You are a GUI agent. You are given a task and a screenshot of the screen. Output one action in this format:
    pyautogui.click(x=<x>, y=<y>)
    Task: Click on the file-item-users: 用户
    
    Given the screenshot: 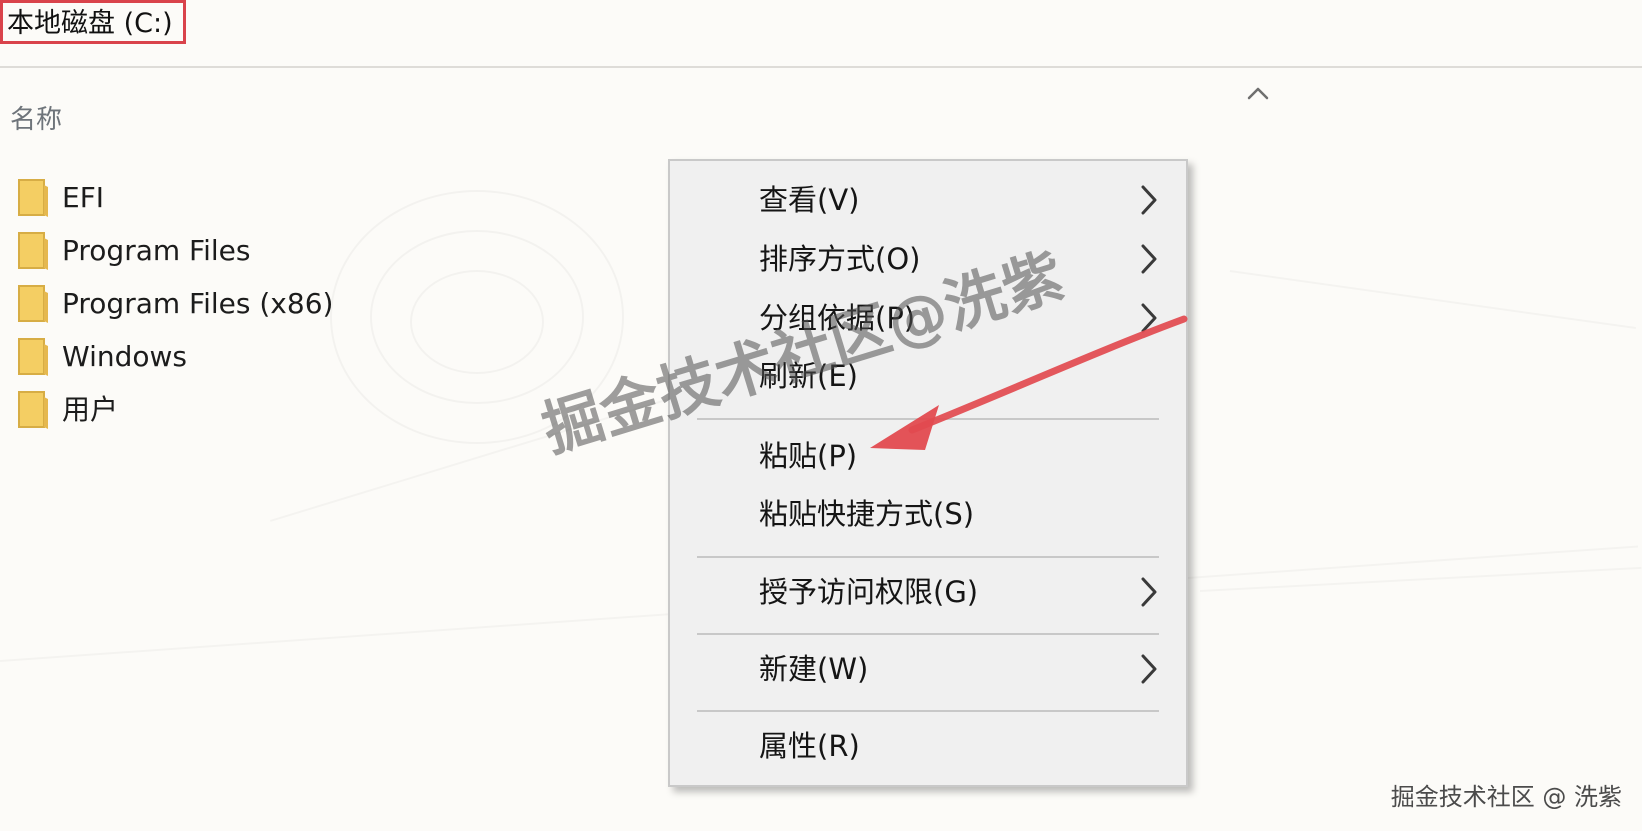 What is the action you would take?
    pyautogui.click(x=67, y=410)
    